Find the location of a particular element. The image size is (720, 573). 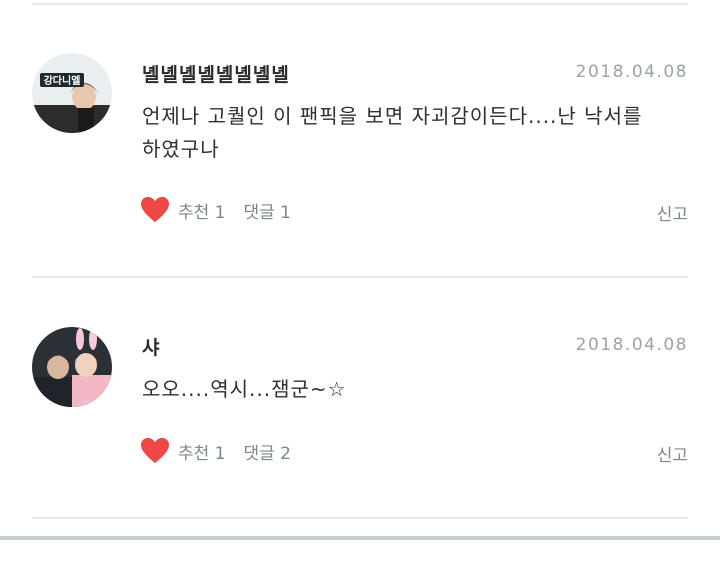

bottom-edge is located at coordinates (360, 538).